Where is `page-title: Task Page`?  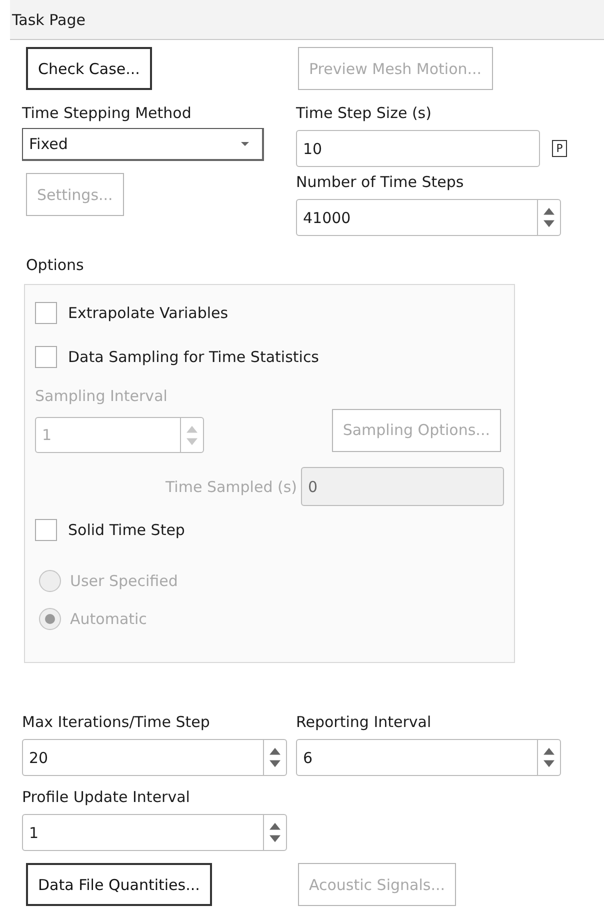 page-title: Task Page is located at coordinates (49, 19).